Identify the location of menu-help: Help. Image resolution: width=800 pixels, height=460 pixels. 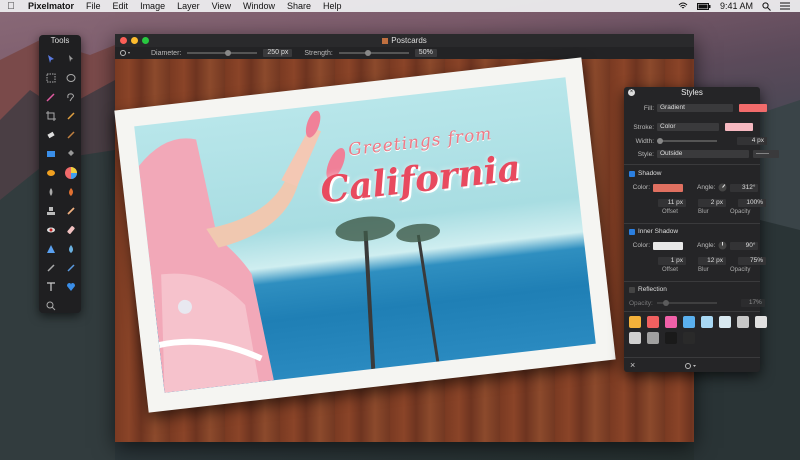
(332, 6).